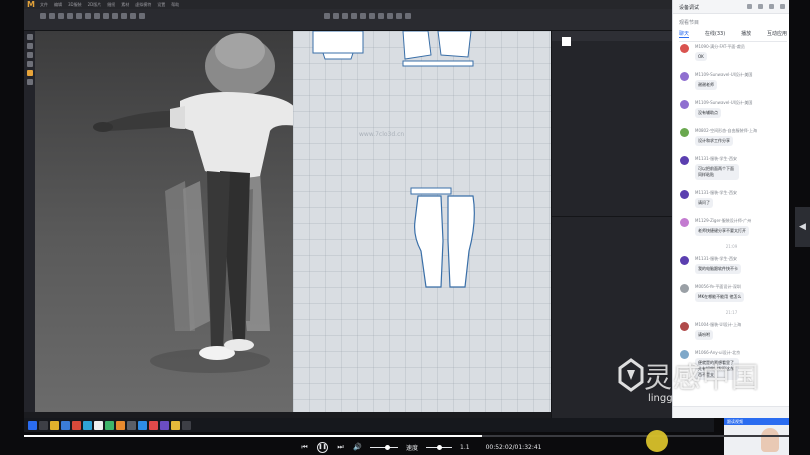 This screenshot has height=455, width=810. What do you see at coordinates (253, 436) in the screenshot?
I see `video-progress-fill` at bounding box center [253, 436].